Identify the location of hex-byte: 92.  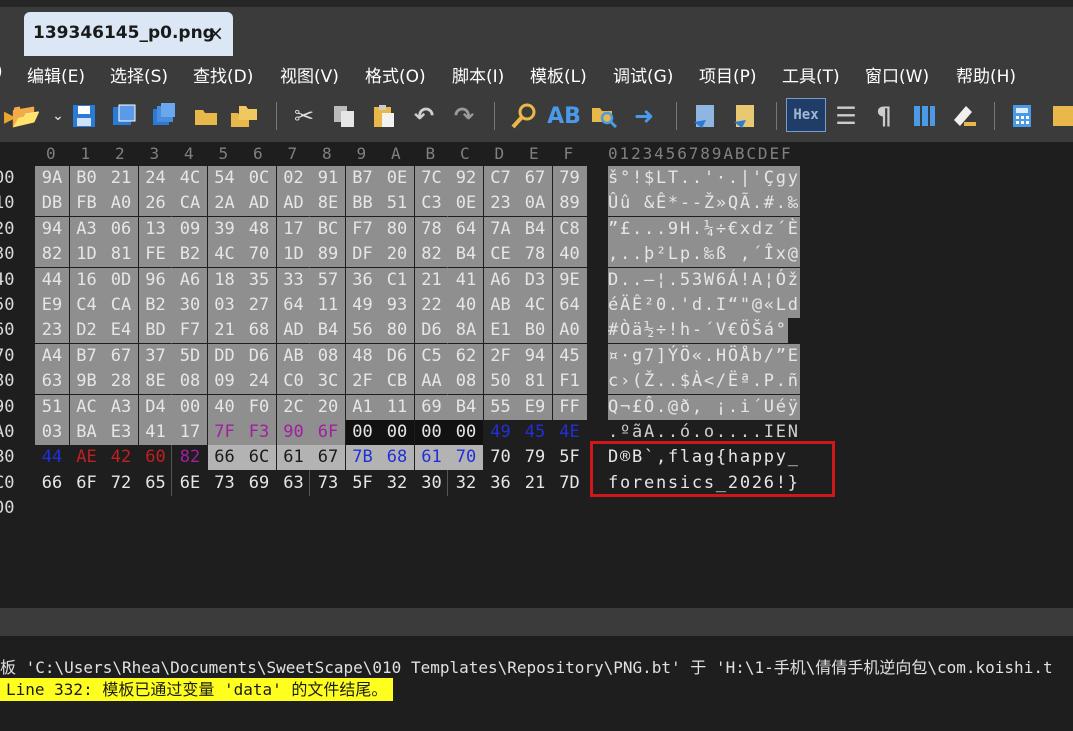
(466, 178).